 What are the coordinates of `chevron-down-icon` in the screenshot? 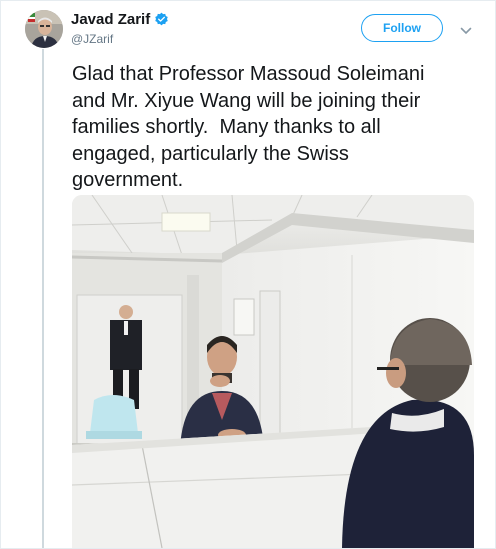 It's located at (466, 29).